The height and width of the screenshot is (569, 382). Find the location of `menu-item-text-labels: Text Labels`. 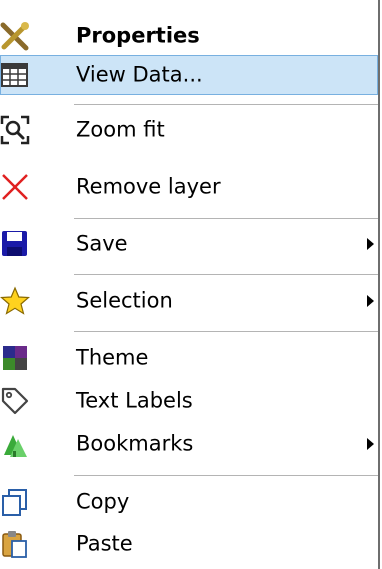

menu-item-text-labels: Text Labels is located at coordinates (189, 401).